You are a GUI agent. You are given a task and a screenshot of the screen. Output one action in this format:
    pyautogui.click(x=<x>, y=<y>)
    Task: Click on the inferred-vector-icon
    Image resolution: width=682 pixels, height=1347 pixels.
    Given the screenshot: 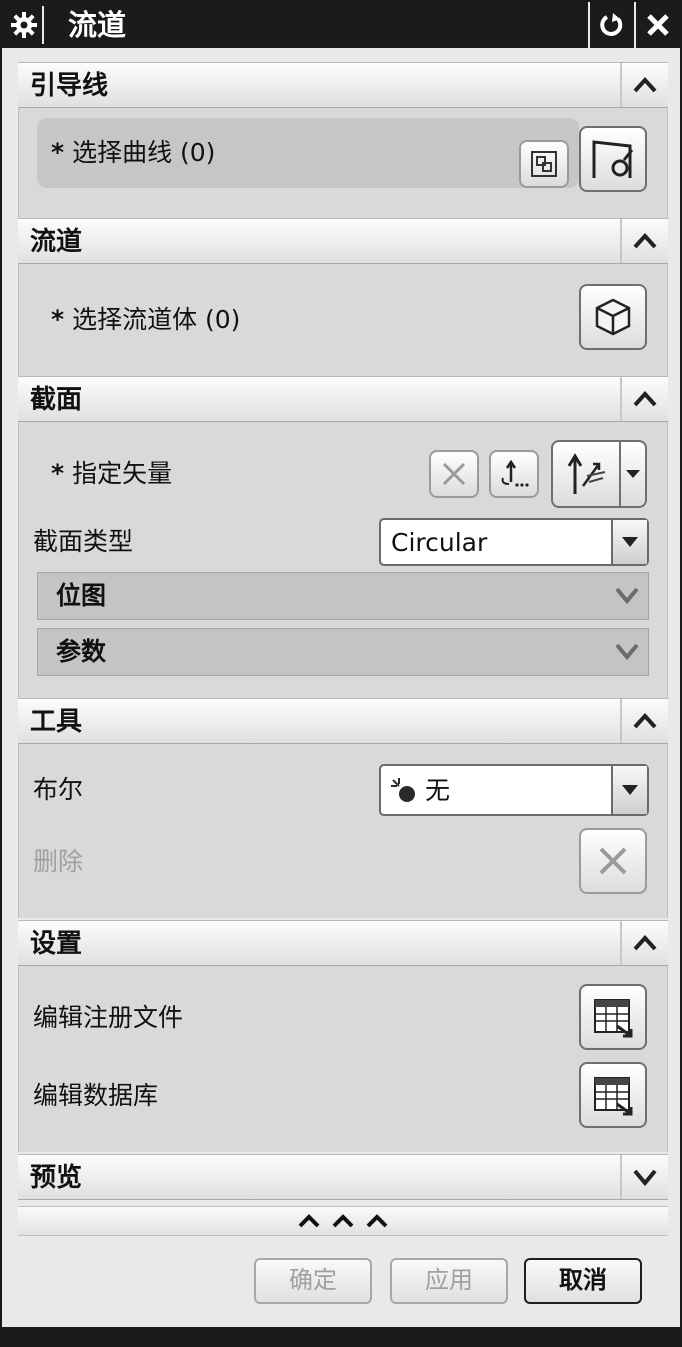 What is the action you would take?
    pyautogui.click(x=586, y=473)
    